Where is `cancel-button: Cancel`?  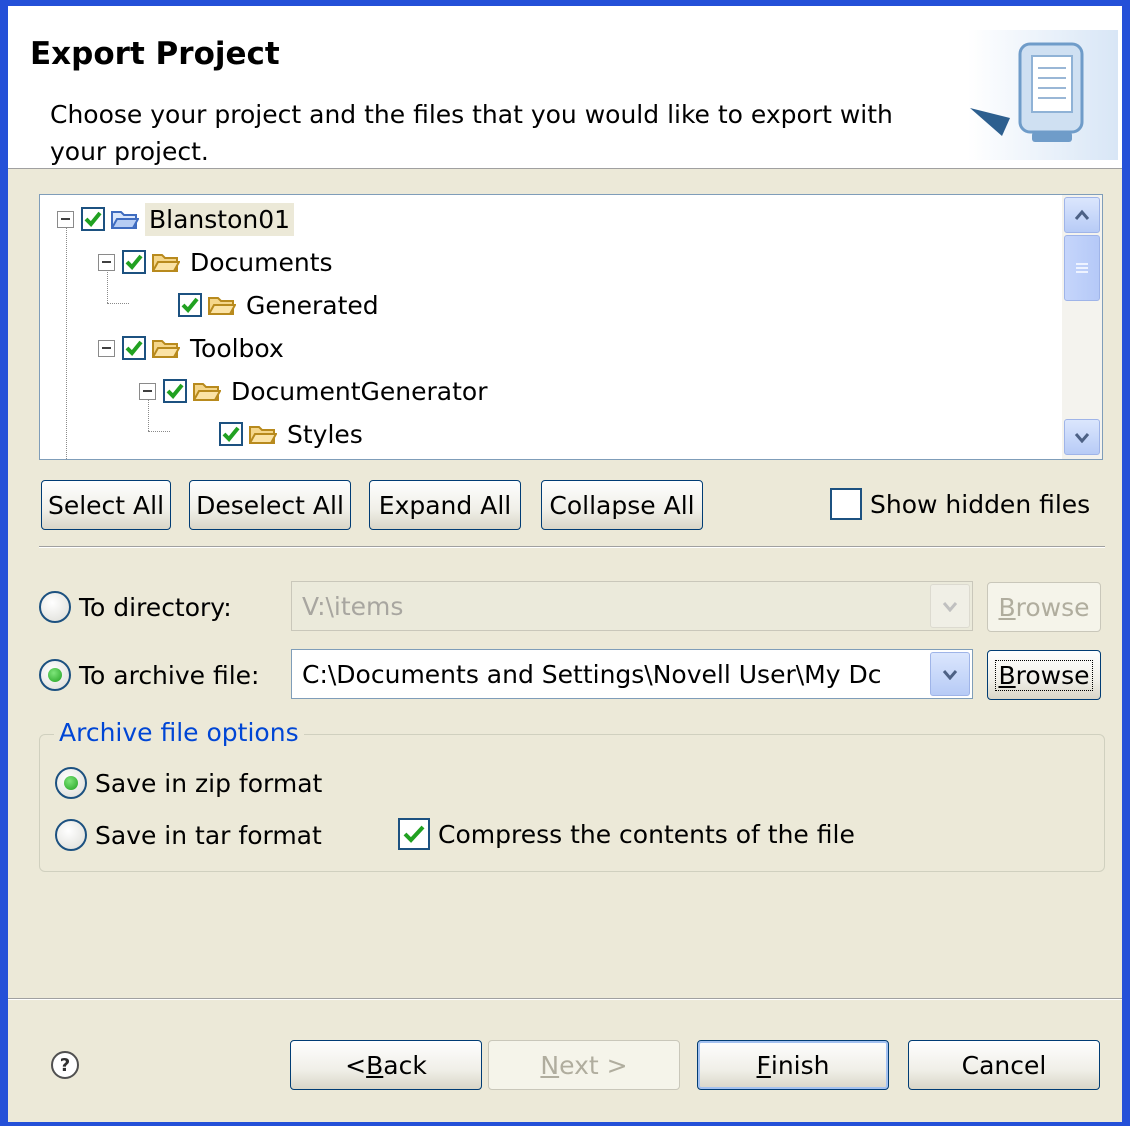
cancel-button: Cancel is located at coordinates (1004, 1065).